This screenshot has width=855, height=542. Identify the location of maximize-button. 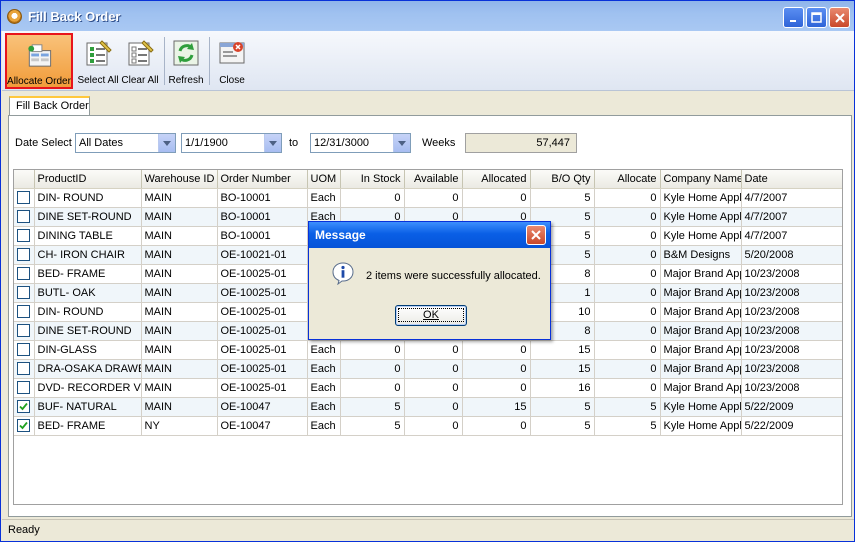
(816, 17).